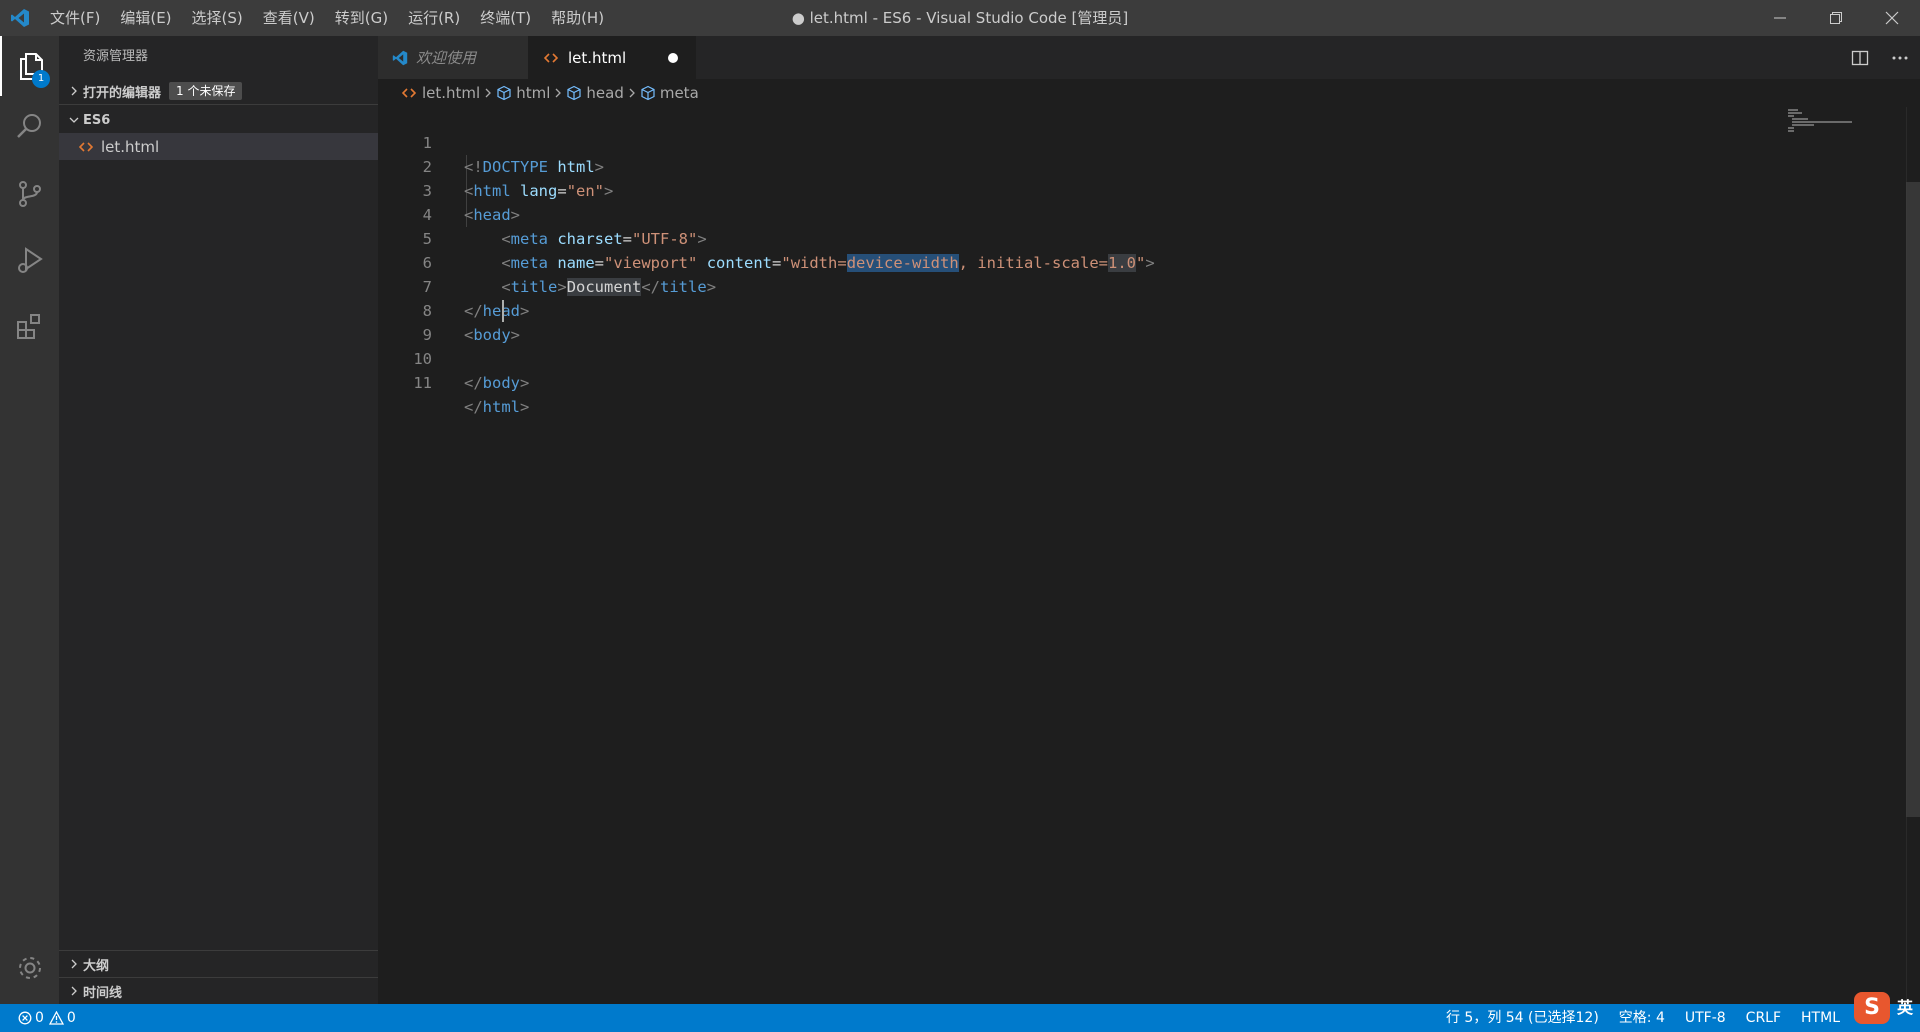 This screenshot has height=1032, width=1920. What do you see at coordinates (577, 18) in the screenshot?
I see `menu-help: 帮助(H)` at bounding box center [577, 18].